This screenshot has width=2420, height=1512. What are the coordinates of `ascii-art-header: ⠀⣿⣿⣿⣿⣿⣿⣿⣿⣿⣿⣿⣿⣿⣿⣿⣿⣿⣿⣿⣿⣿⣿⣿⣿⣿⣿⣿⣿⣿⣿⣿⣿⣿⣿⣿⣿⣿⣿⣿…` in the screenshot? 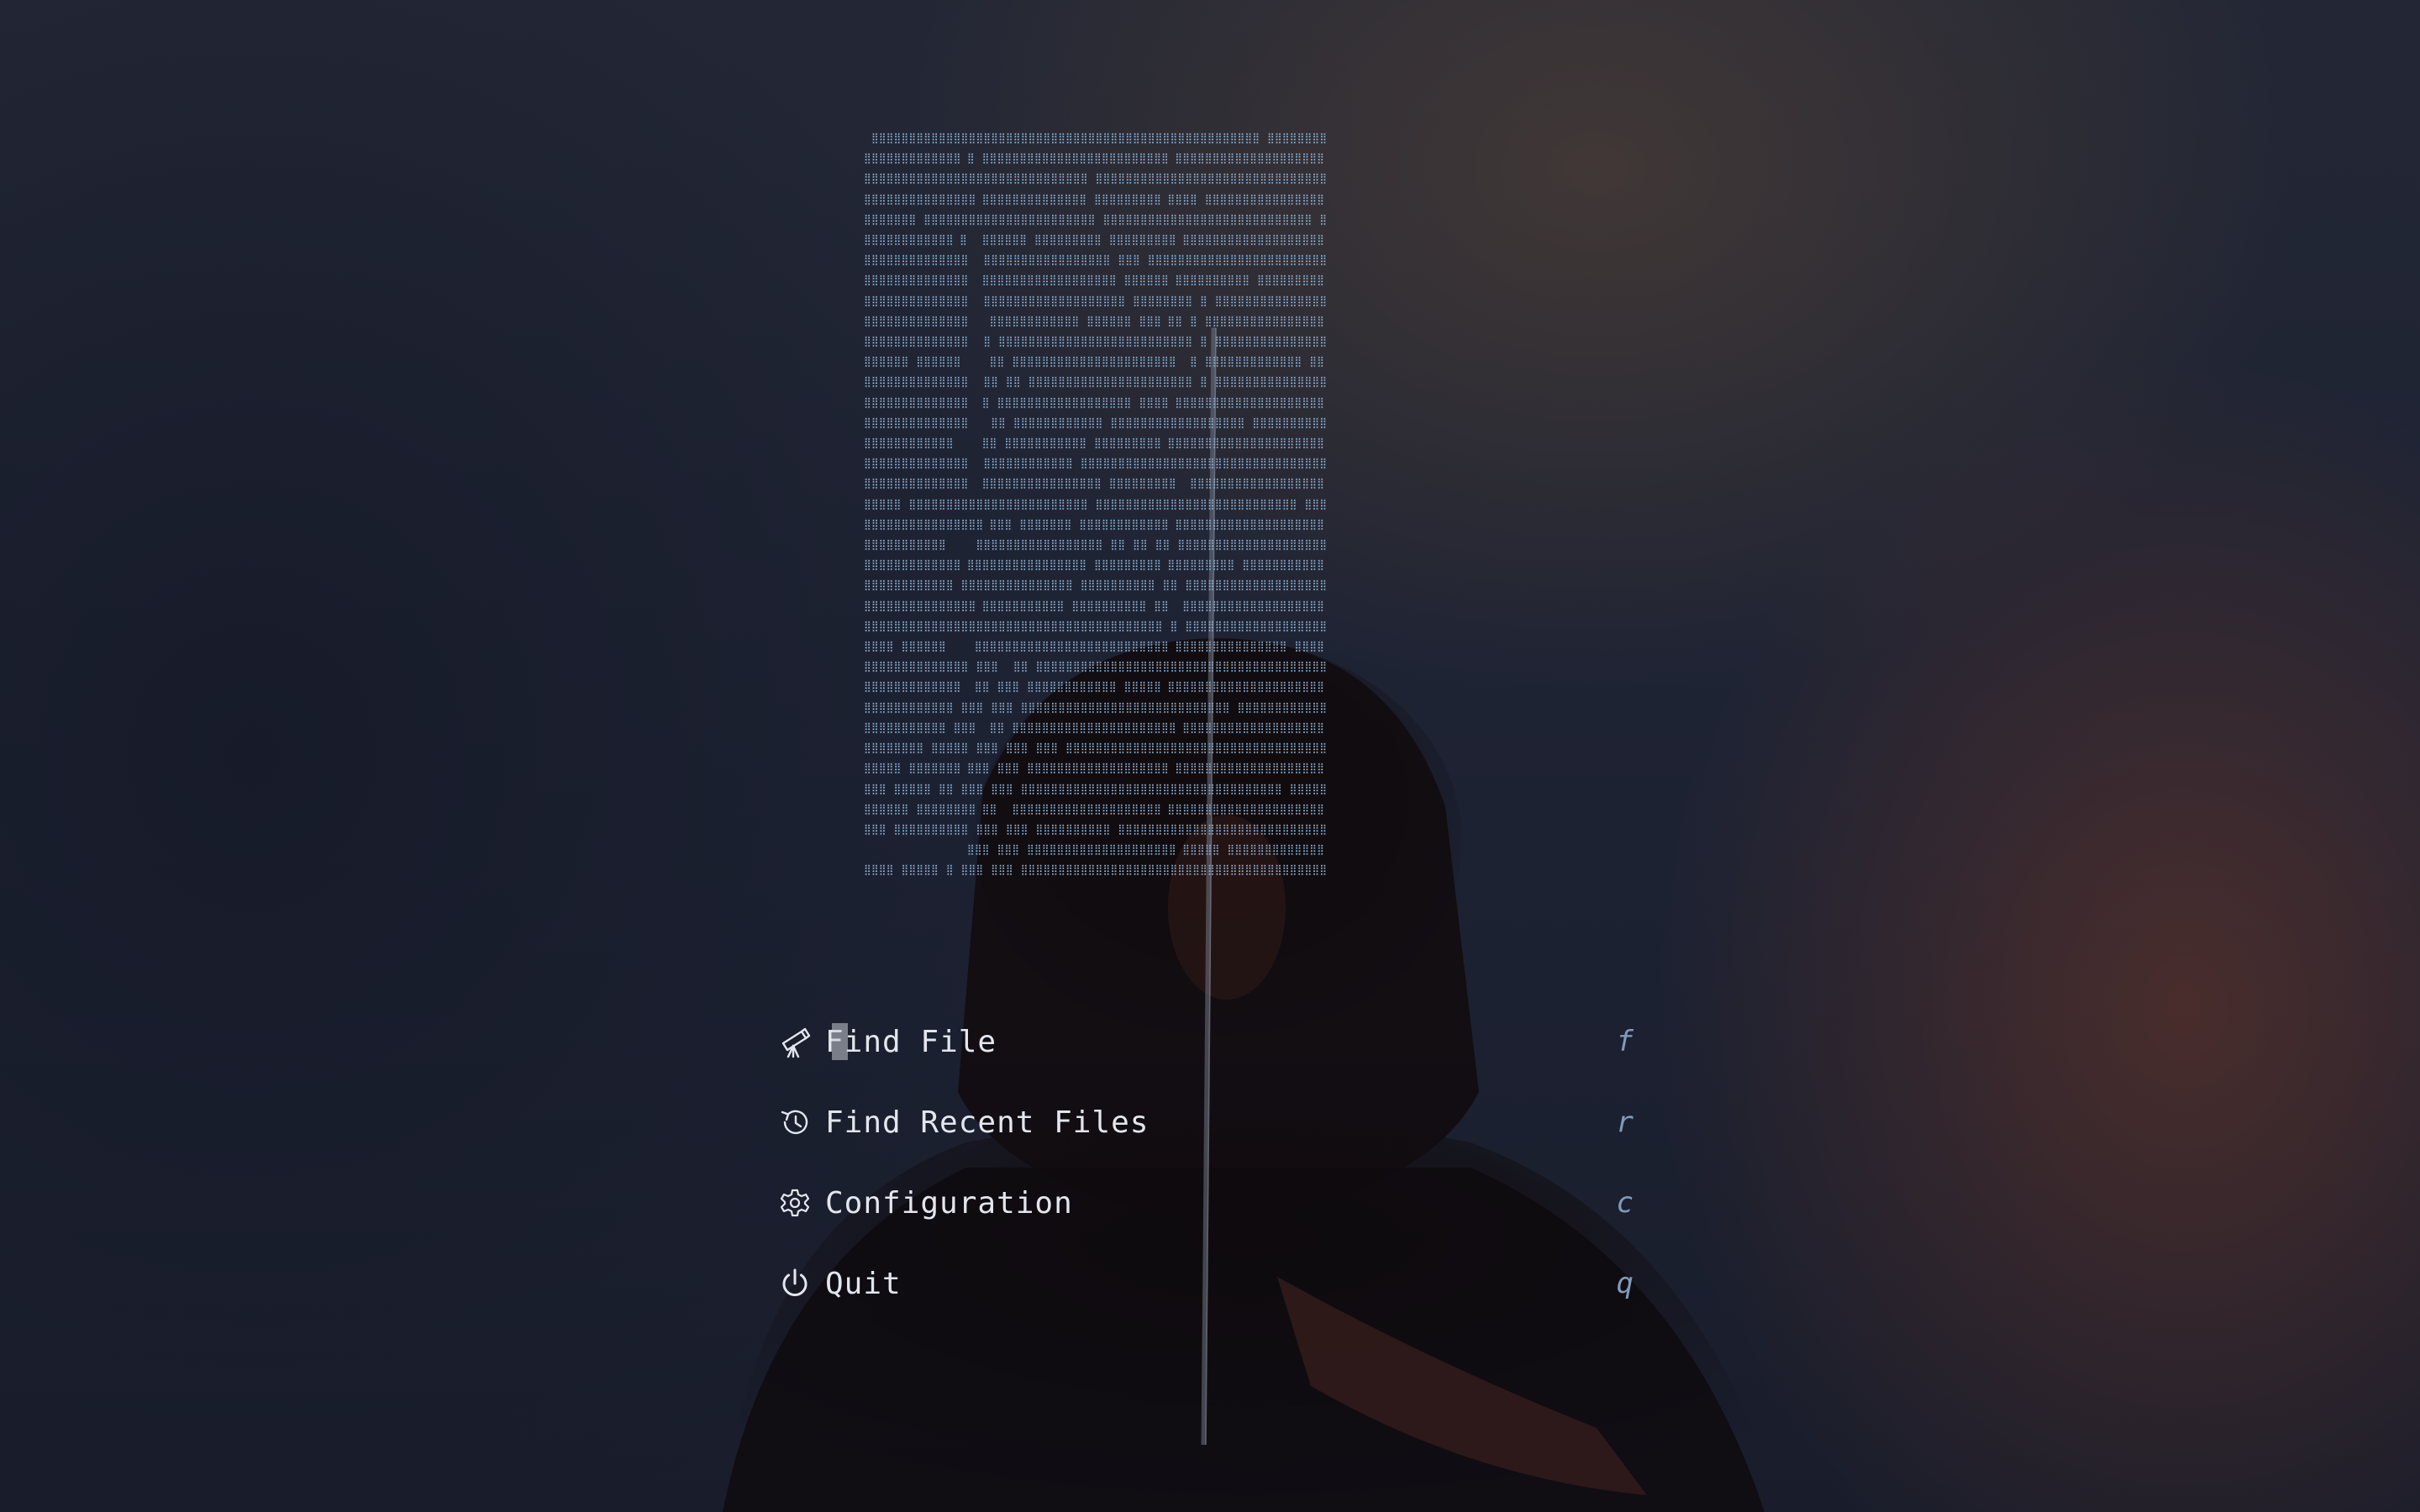 It's located at (1200, 506).